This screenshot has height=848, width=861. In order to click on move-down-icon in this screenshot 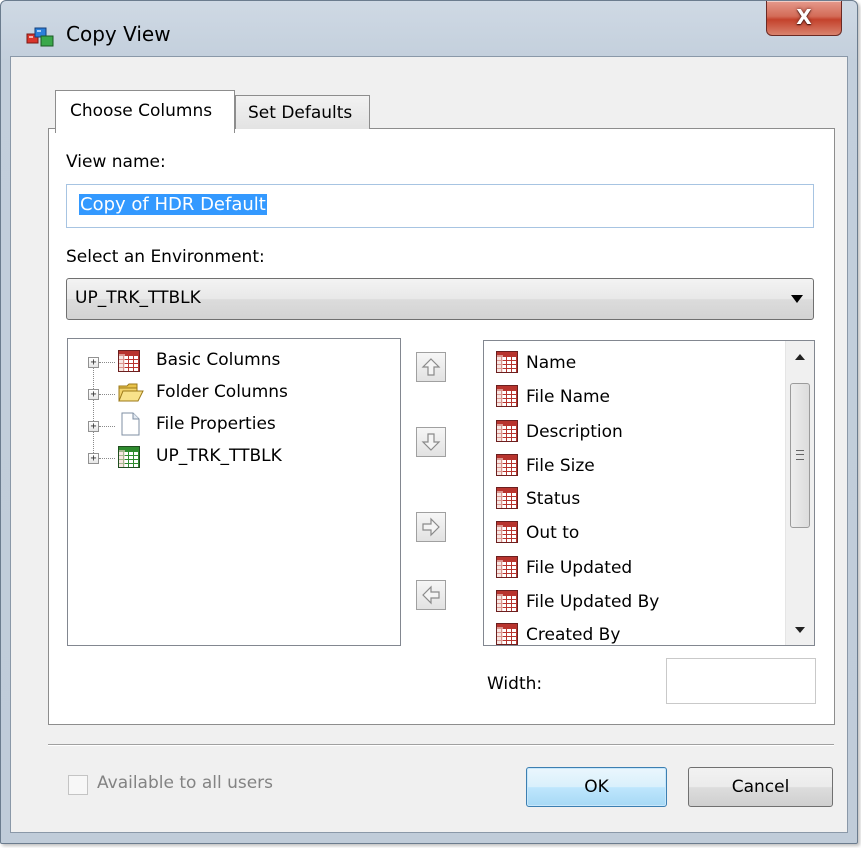, I will do `click(431, 442)`.